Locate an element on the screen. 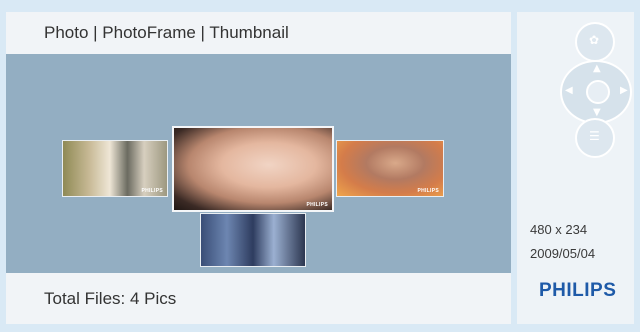 Image resolution: width=640 pixels, height=332 pixels. left-arrow-icon: ◀ is located at coordinates (569, 90).